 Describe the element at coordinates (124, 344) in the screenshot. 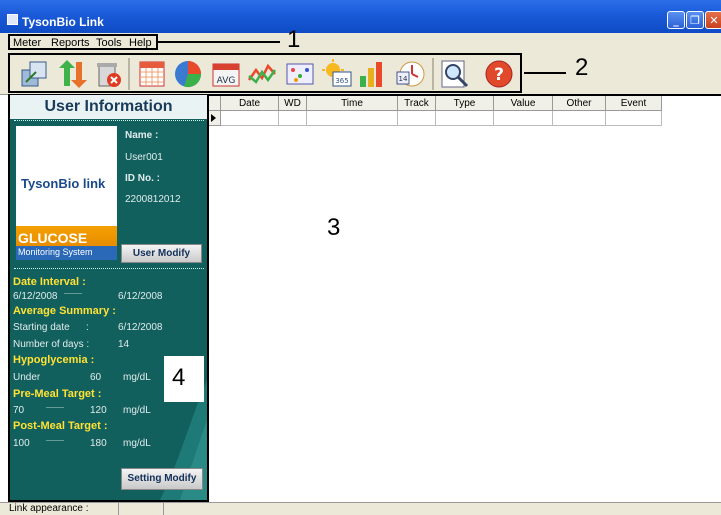

I see `days-value: 14` at that location.